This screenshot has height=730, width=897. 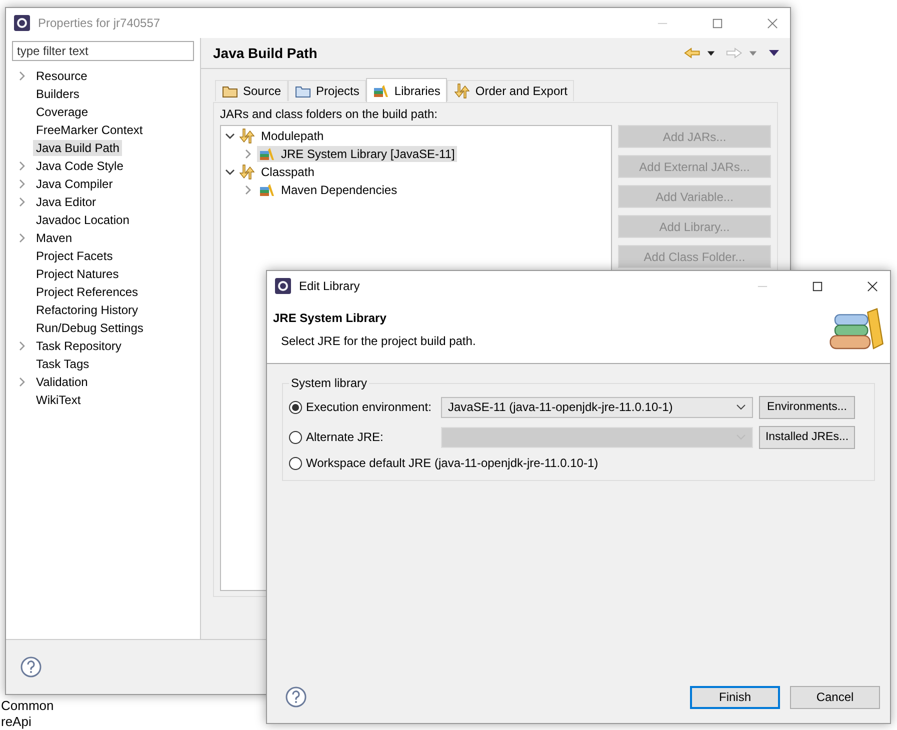 I want to click on tree-item: JRE System Library [JavaSE-11], so click(x=357, y=154).